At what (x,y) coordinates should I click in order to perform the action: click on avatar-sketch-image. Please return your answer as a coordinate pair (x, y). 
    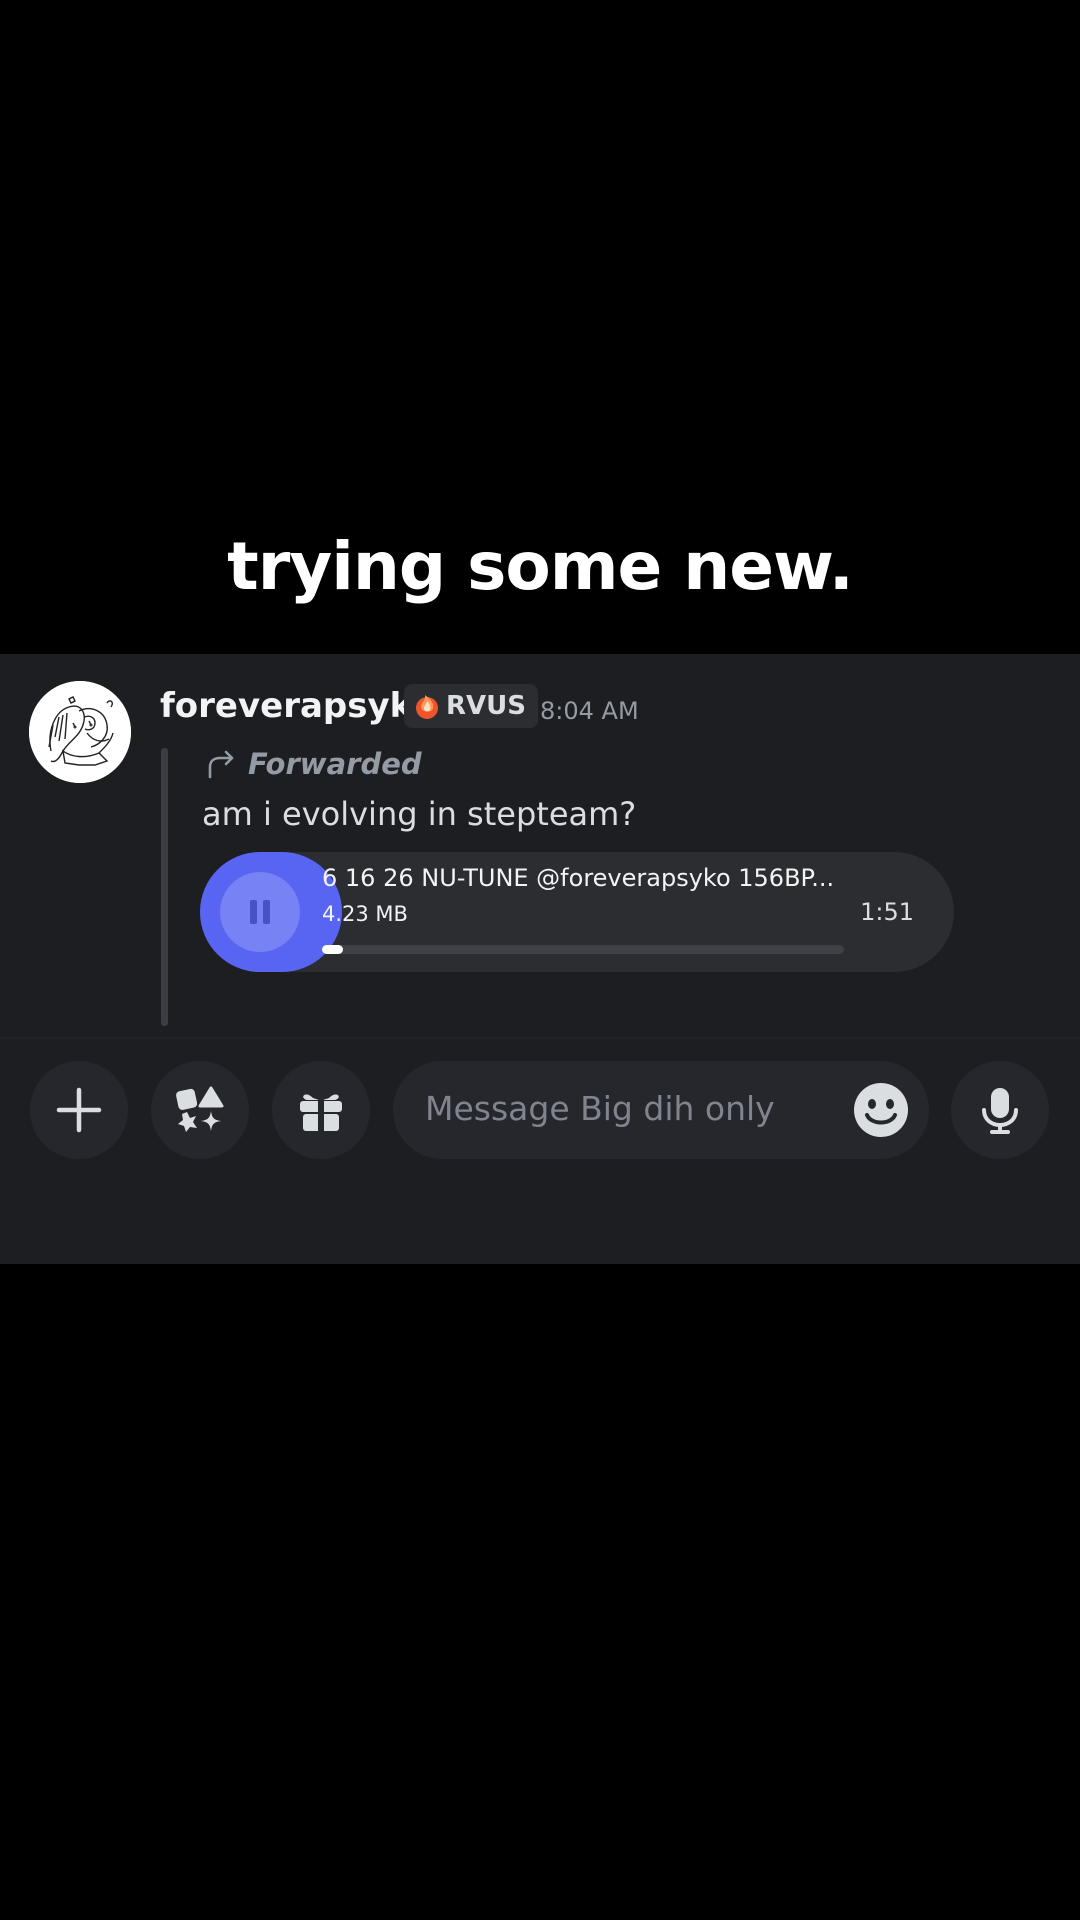
    Looking at the image, I should click on (80, 732).